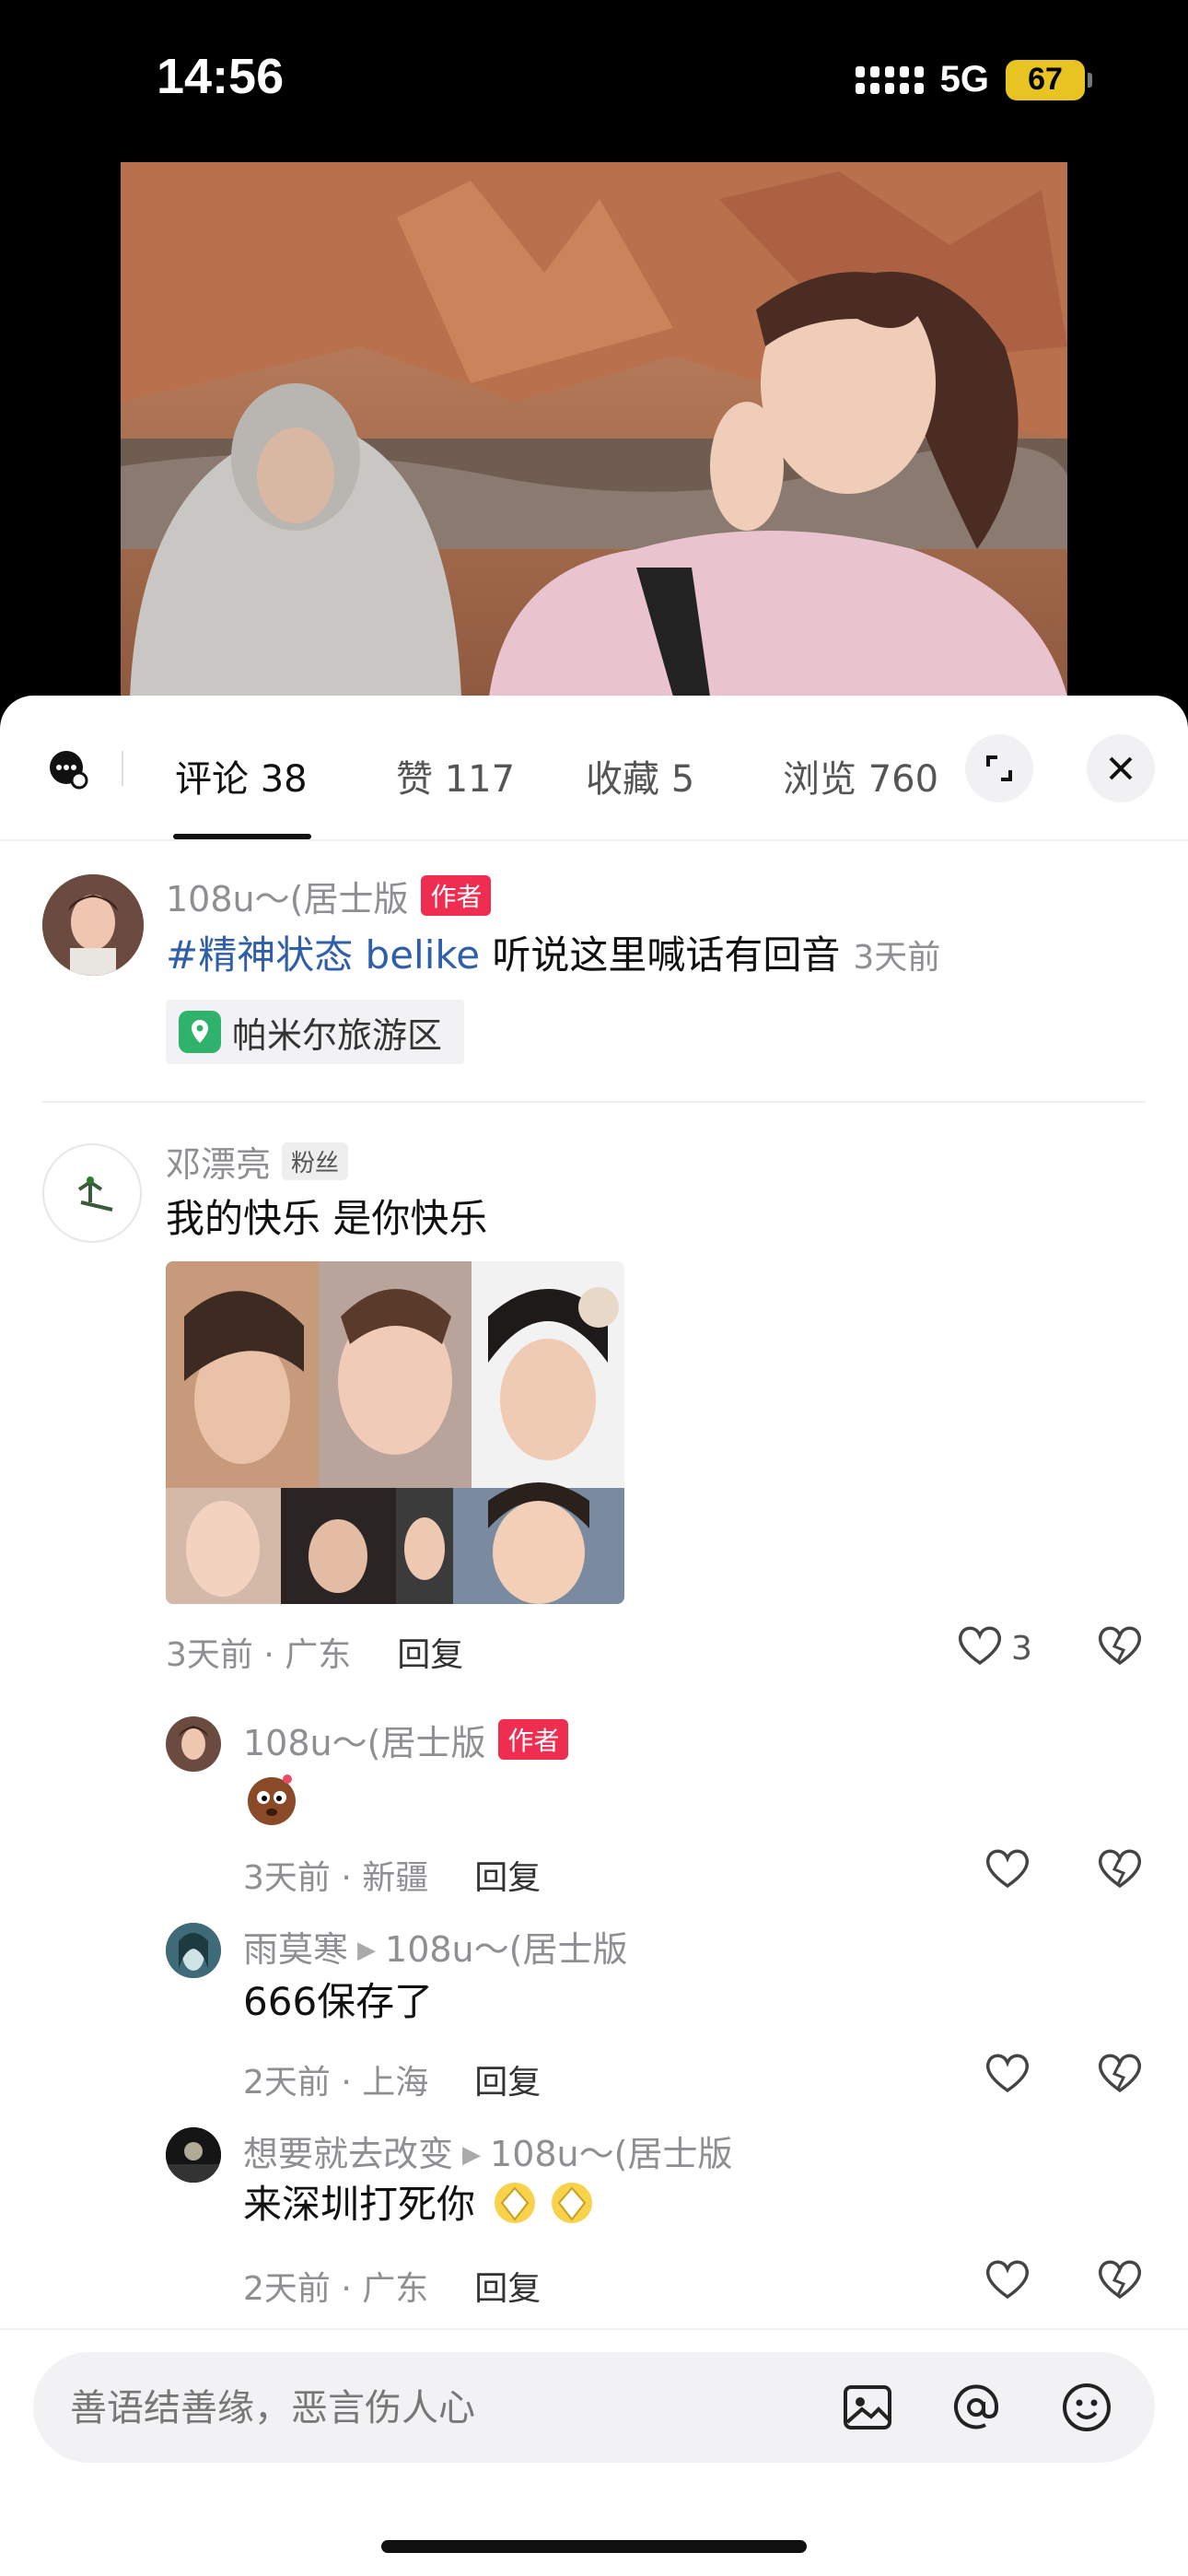 The width and height of the screenshot is (1188, 2576). Describe the element at coordinates (315, 1161) in the screenshot. I see `fan-badge: 粉丝` at that location.